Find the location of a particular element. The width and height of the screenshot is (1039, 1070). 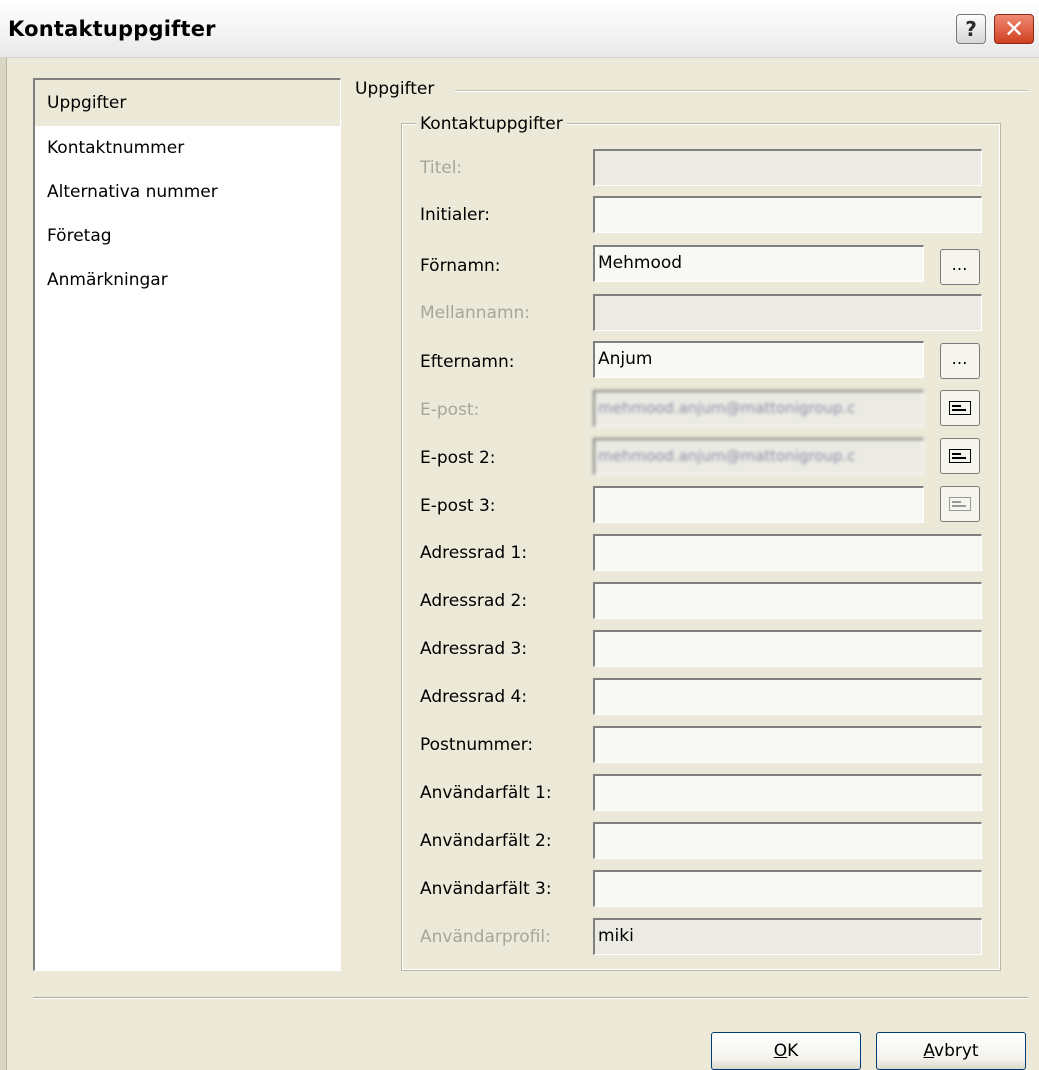

email-send-button is located at coordinates (960, 408).